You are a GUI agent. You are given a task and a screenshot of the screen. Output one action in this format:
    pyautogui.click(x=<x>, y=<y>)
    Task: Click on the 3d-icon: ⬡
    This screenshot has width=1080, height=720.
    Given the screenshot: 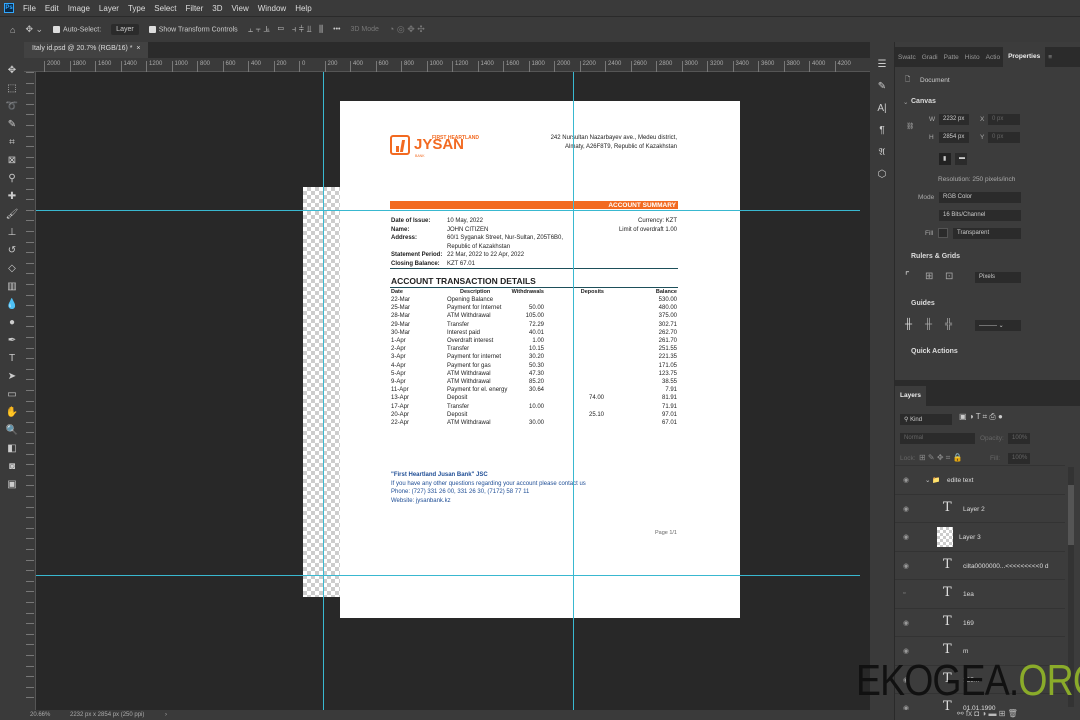 What is the action you would take?
    pyautogui.click(x=882, y=175)
    